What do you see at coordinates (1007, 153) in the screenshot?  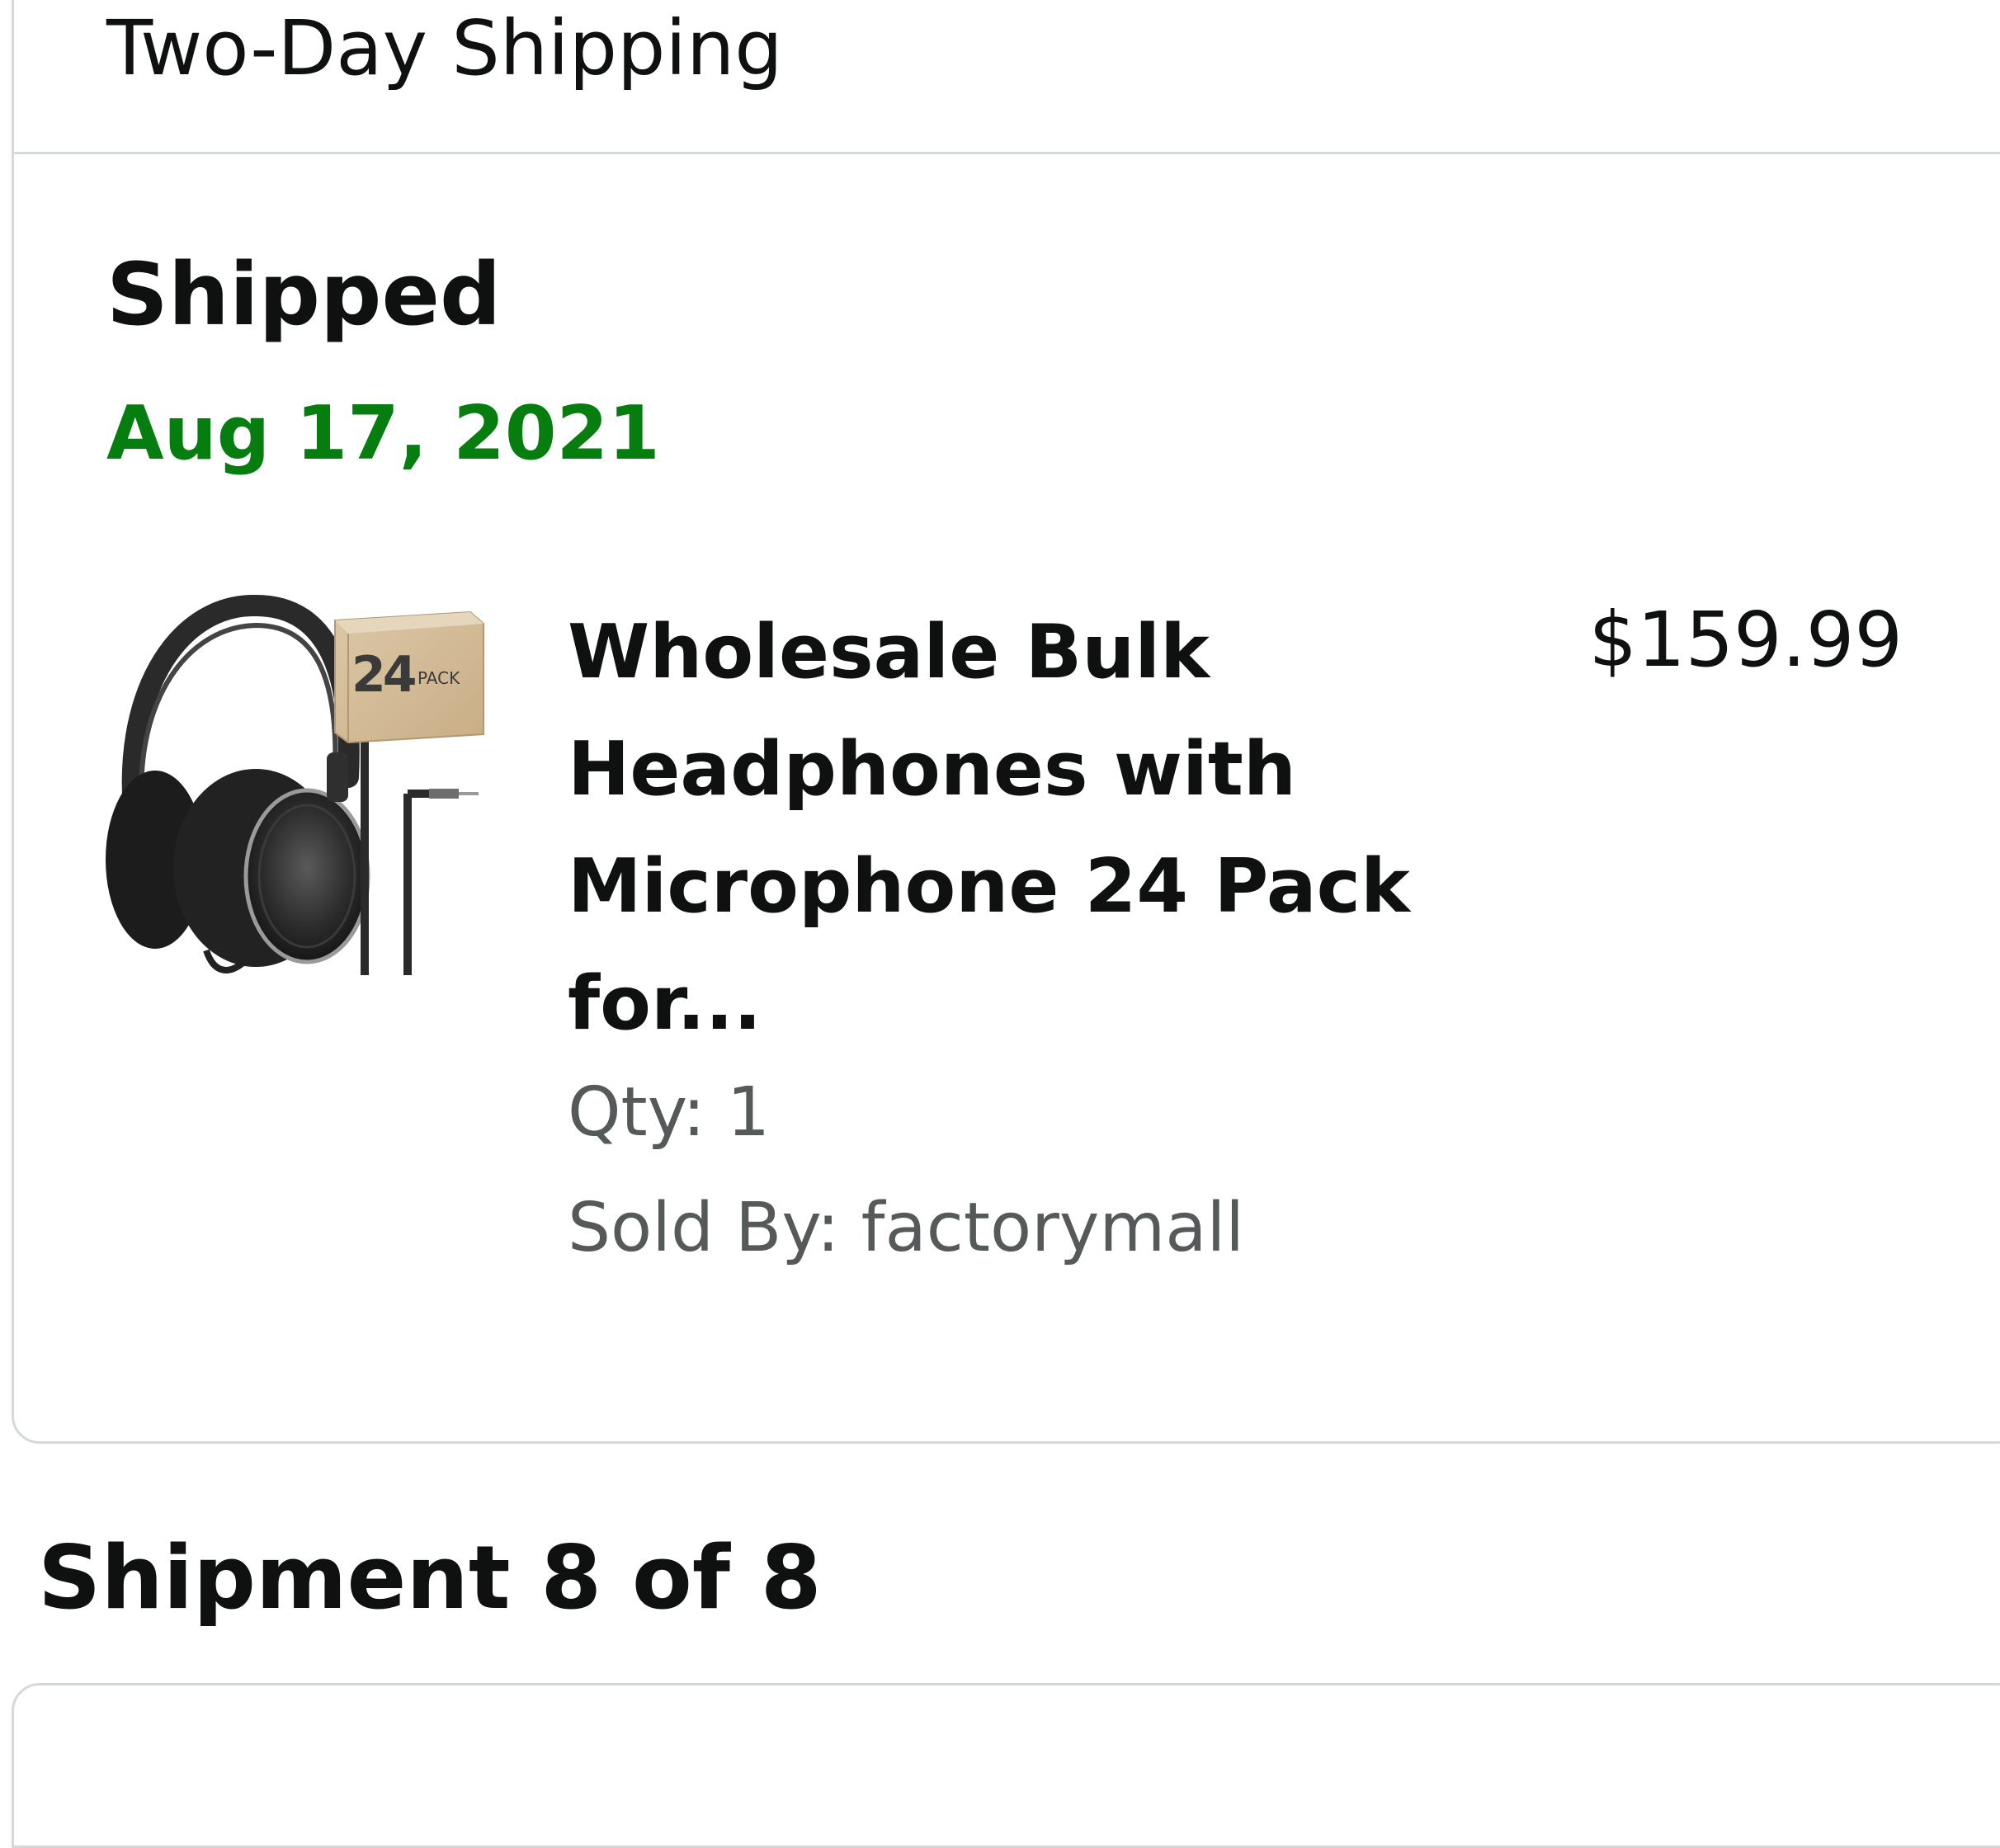 I see `card-divider` at bounding box center [1007, 153].